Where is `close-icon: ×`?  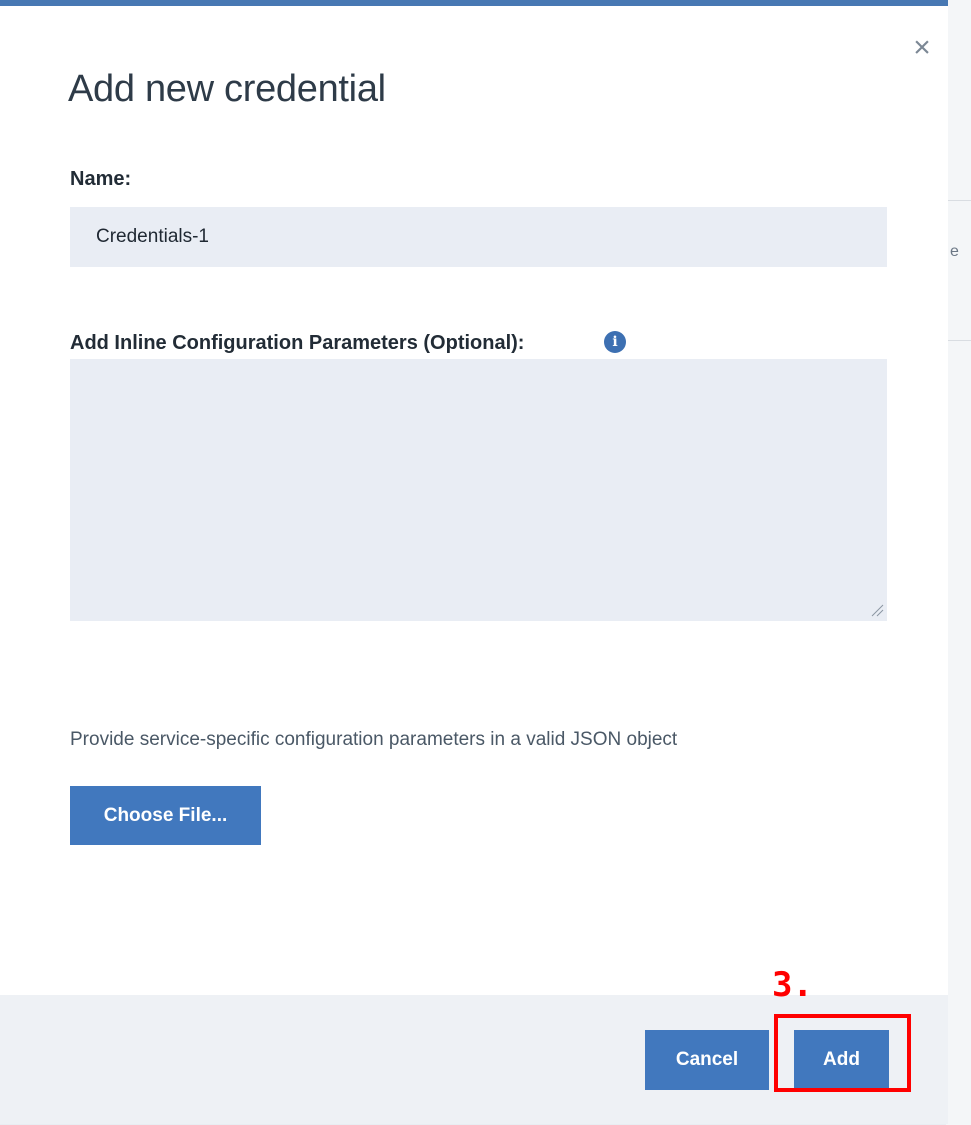
close-icon: × is located at coordinates (922, 48).